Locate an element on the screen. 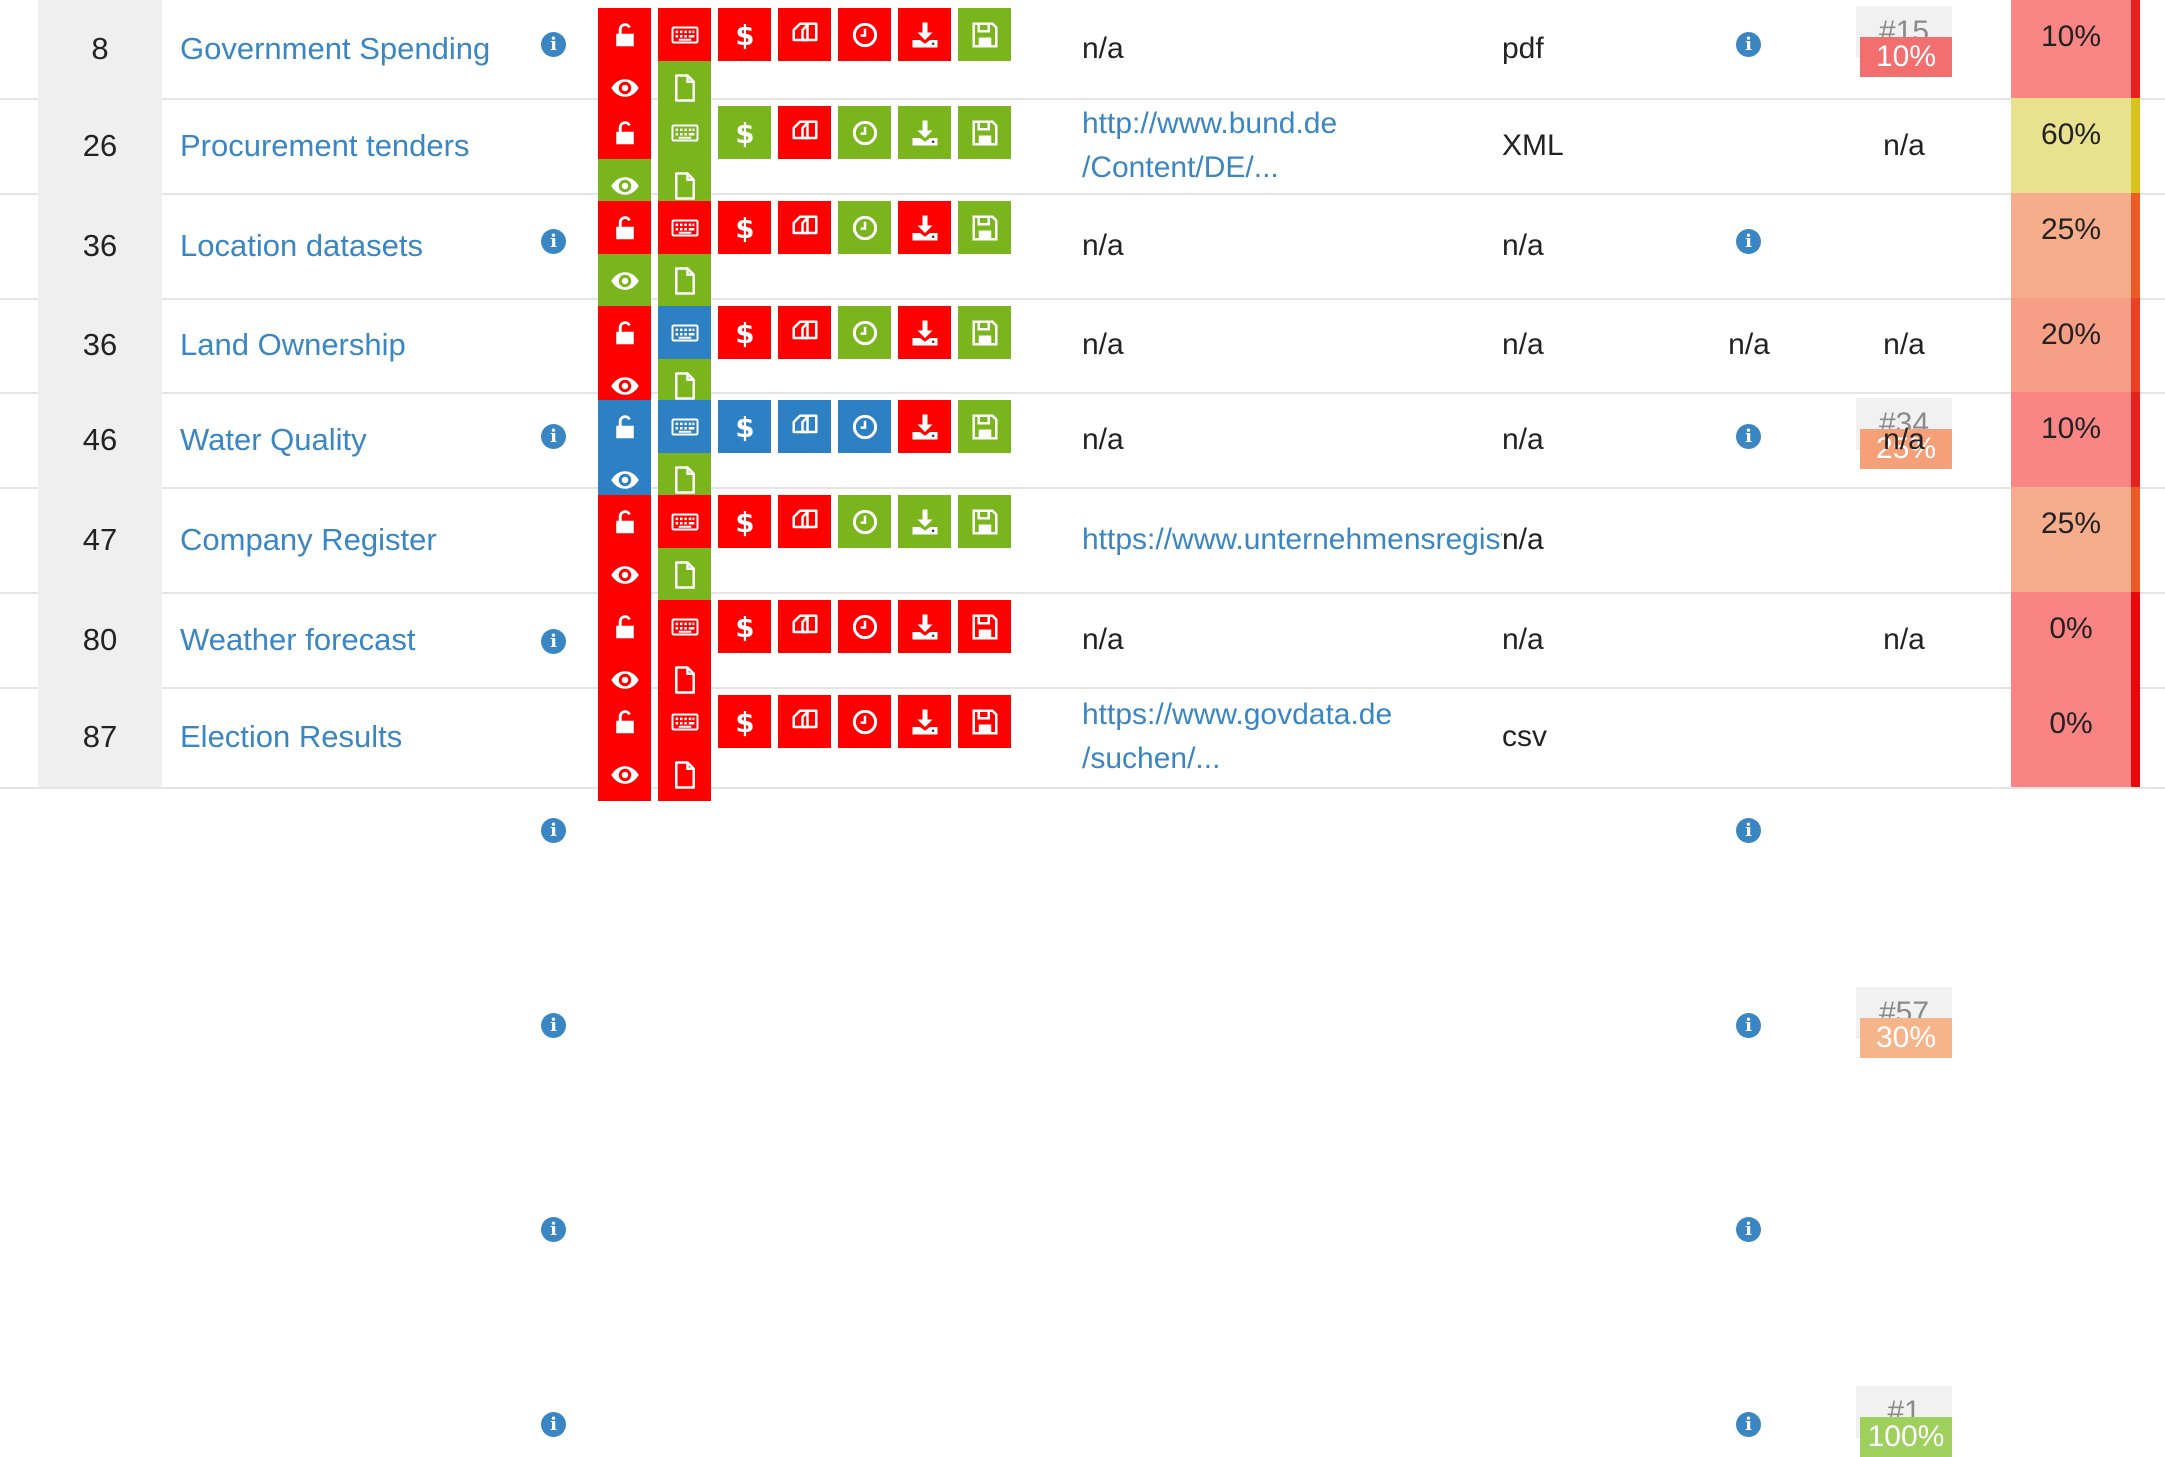  score-value: 60% is located at coordinates (2071, 134).